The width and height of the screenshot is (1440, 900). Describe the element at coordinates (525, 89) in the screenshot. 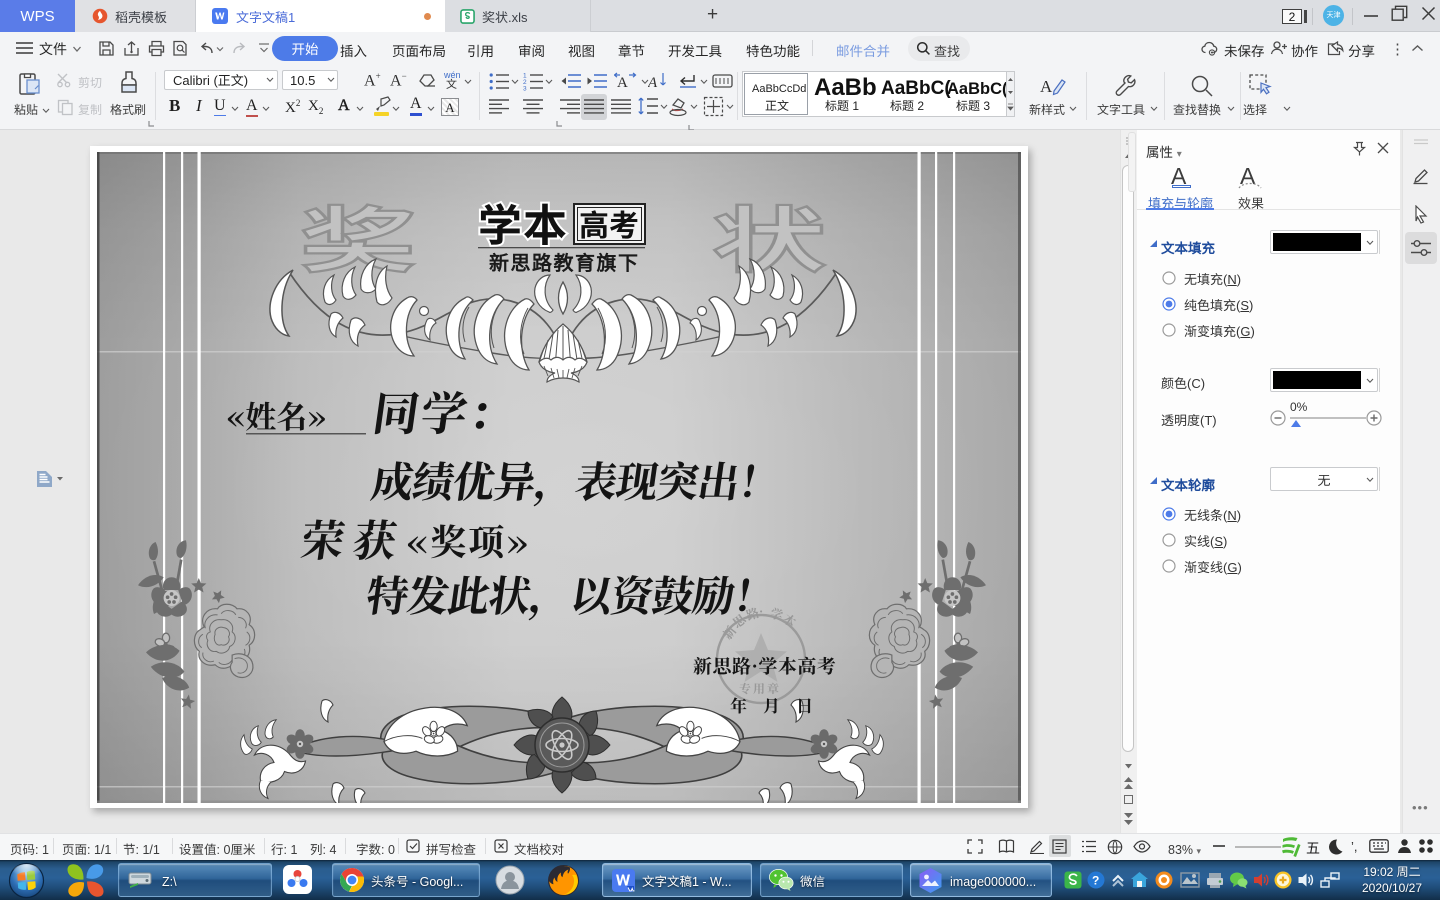

I see `svg-text: 3` at that location.